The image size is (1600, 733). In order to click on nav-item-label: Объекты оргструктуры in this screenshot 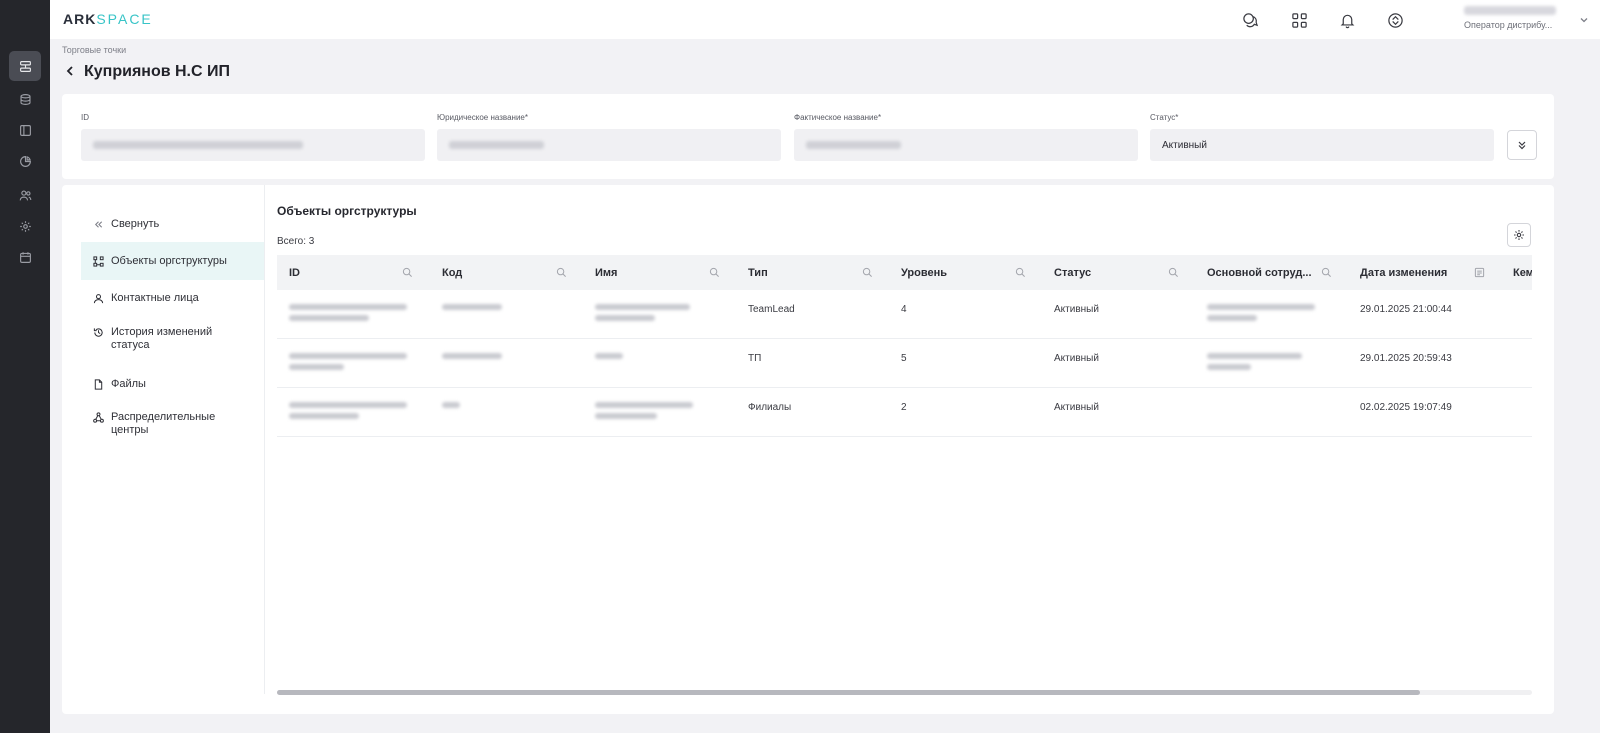, I will do `click(169, 261)`.